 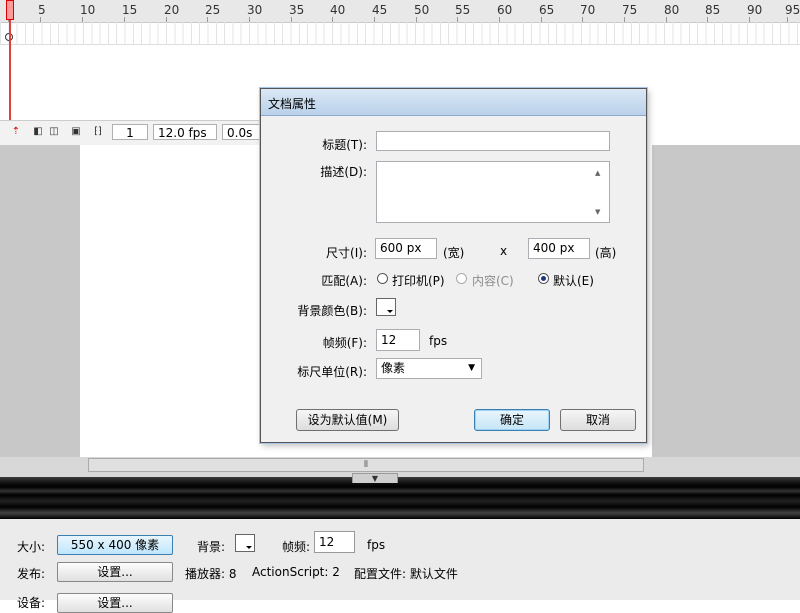 I want to click on match-label: 匹配(A):, so click(x=344, y=281).